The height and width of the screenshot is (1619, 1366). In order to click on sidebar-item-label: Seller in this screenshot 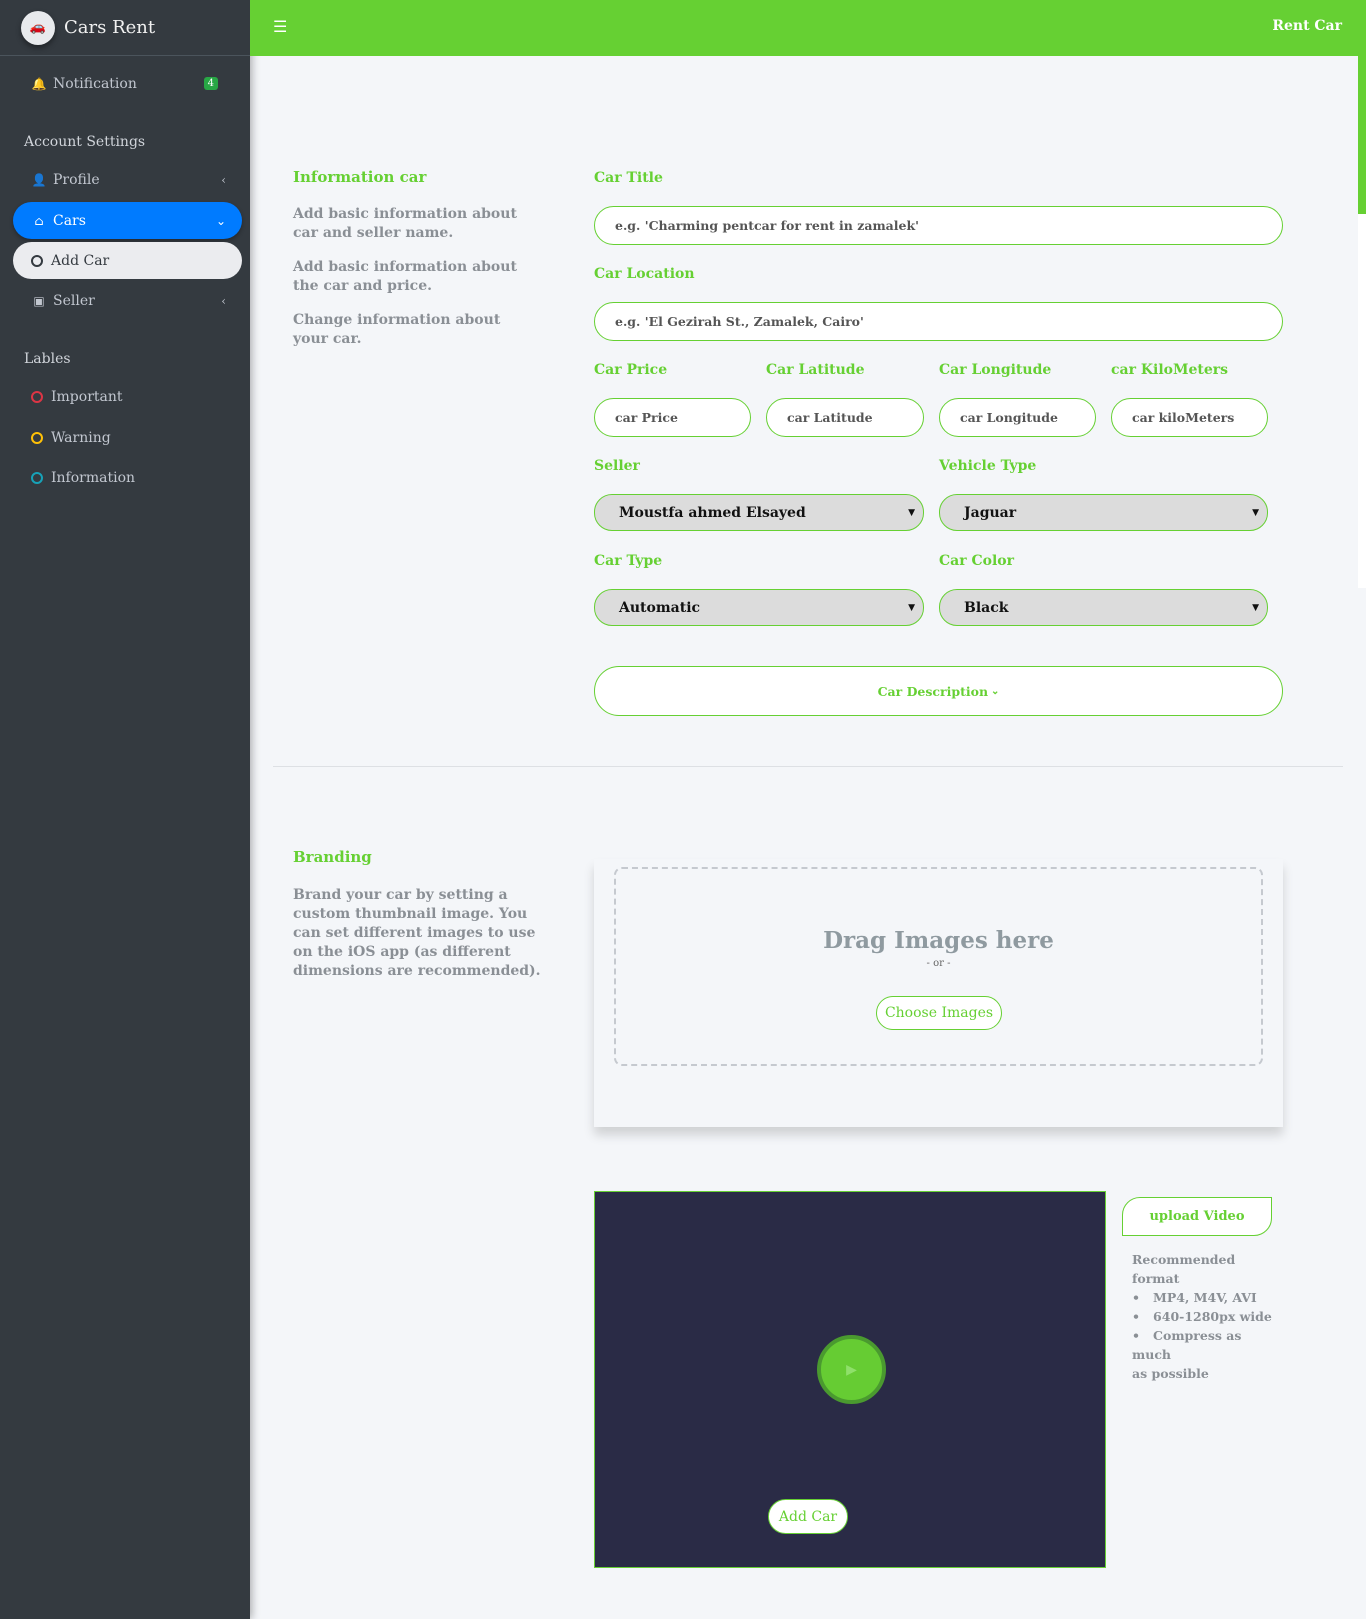, I will do `click(74, 300)`.